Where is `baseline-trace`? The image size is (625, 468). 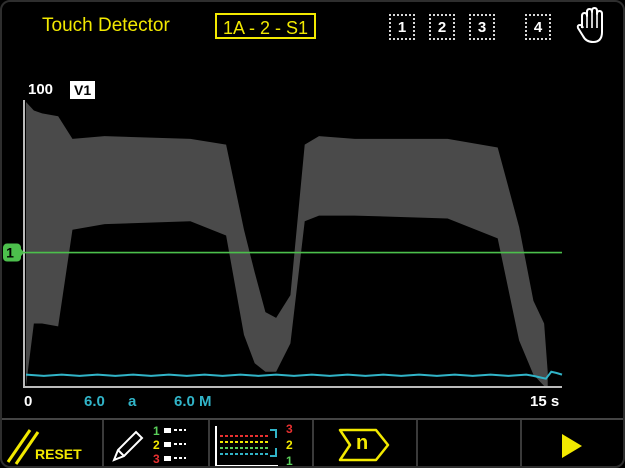
baseline-trace is located at coordinates (294, 375).